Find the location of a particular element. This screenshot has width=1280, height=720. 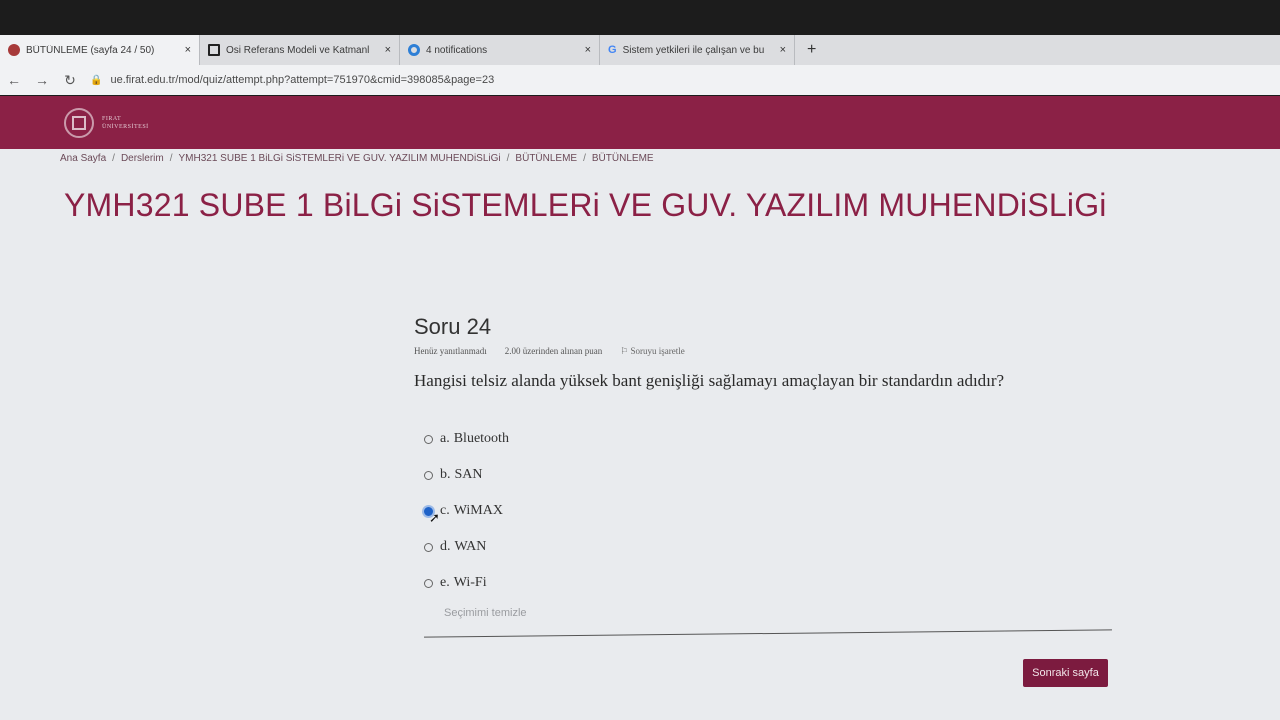

question-status: Henüz yanıtlanmadı is located at coordinates (450, 351).